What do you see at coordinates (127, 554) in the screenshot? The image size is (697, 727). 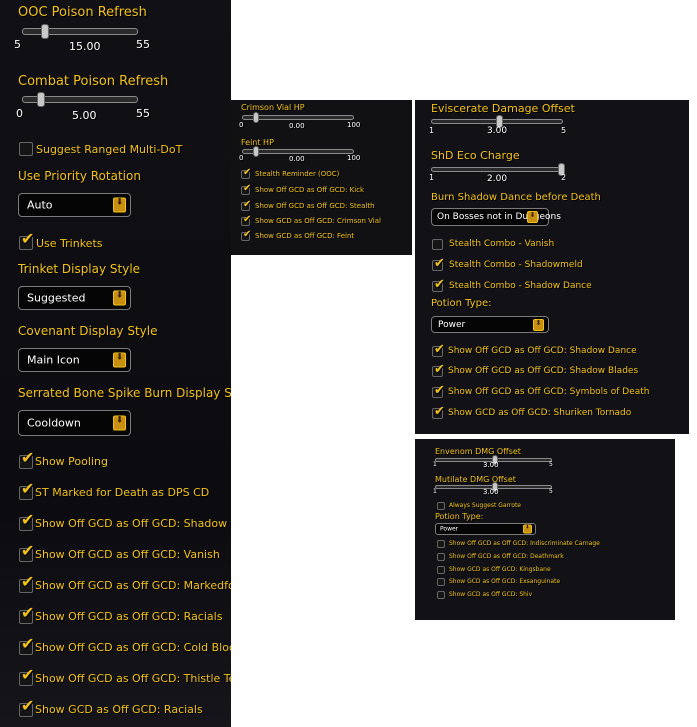 I see `offgcd-vanish-label: Show Off GCD as Off GCD: Vanish` at bounding box center [127, 554].